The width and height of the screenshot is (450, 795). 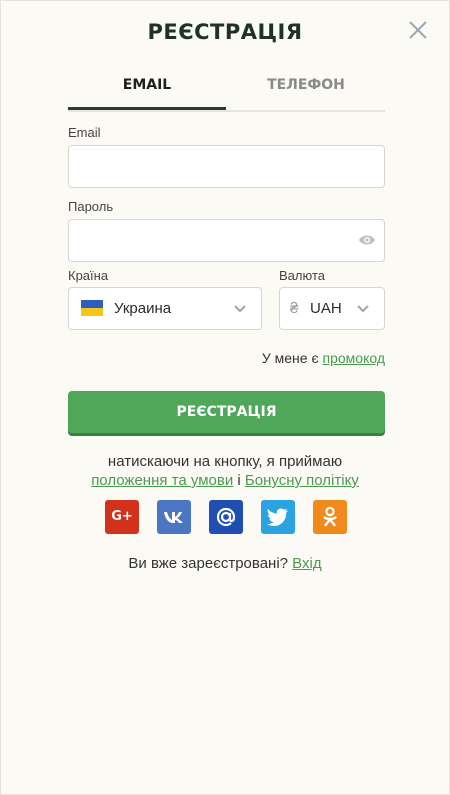 I want to click on already-registered-text: Ви вже зареєстровані?, so click(x=208, y=563).